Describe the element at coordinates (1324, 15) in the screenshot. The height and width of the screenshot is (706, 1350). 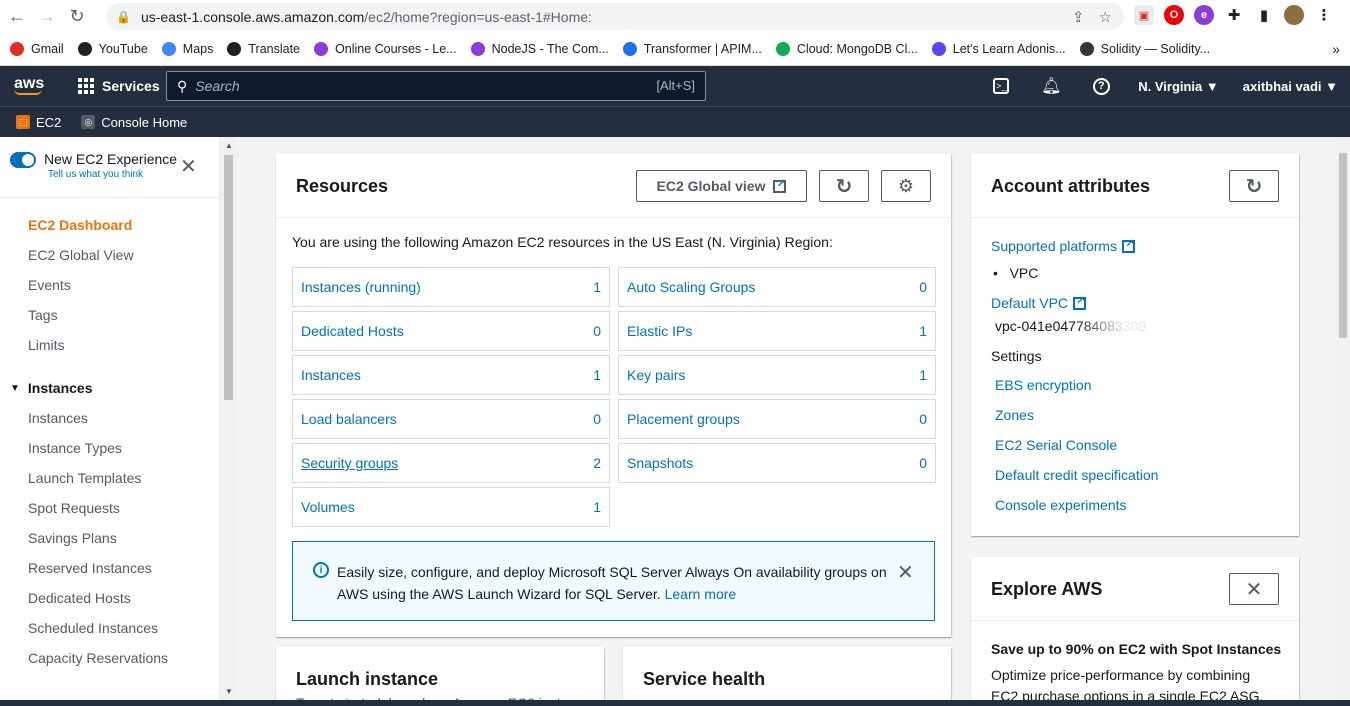
I see `menu-dots-icon: ⋮` at that location.